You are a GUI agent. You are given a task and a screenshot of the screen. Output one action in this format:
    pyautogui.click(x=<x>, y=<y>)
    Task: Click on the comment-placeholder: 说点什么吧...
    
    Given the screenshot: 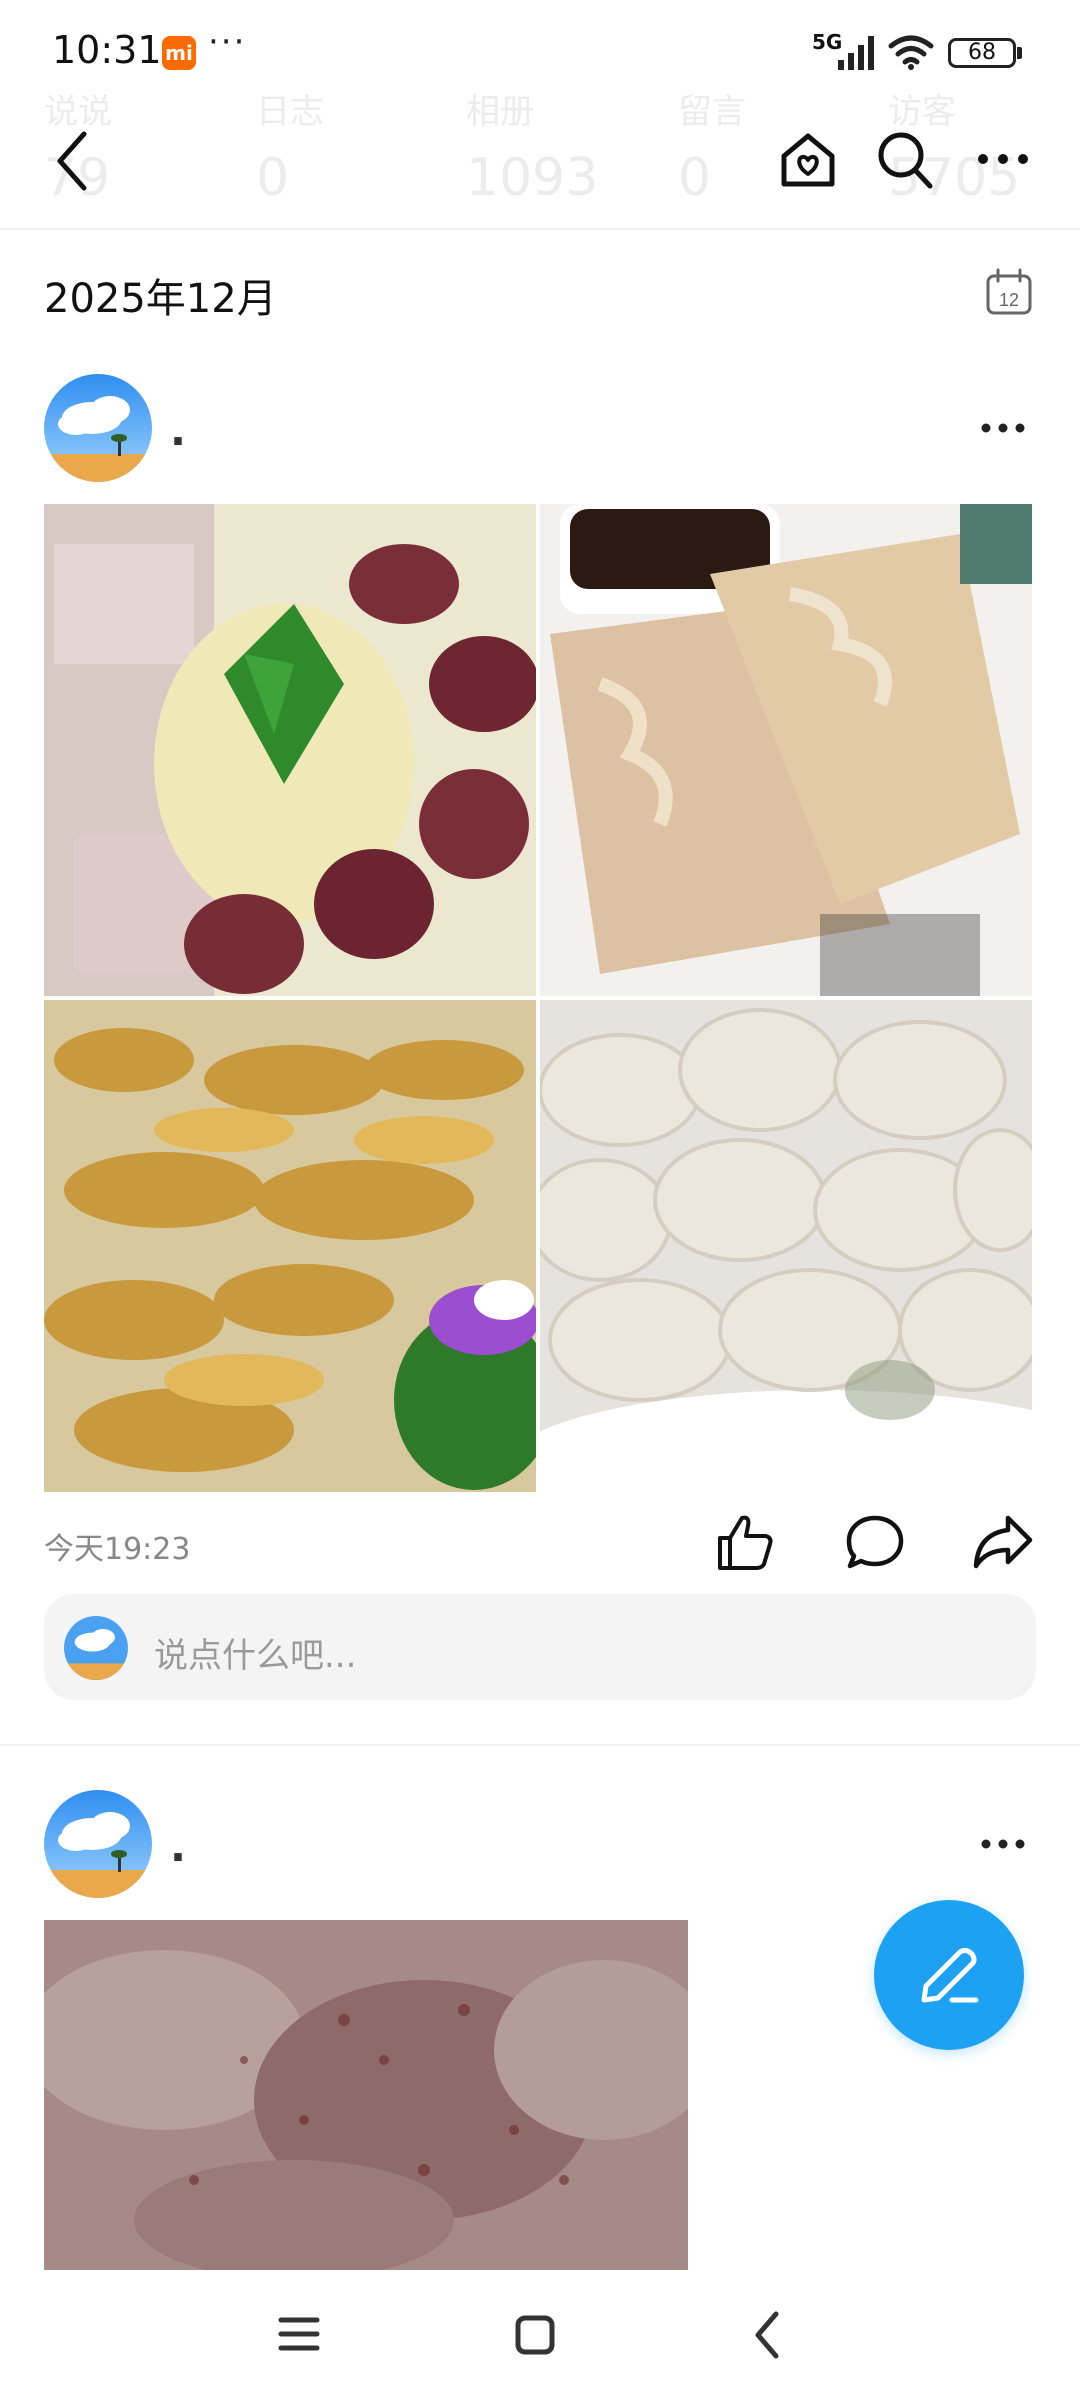 What is the action you would take?
    pyautogui.click(x=255, y=1656)
    